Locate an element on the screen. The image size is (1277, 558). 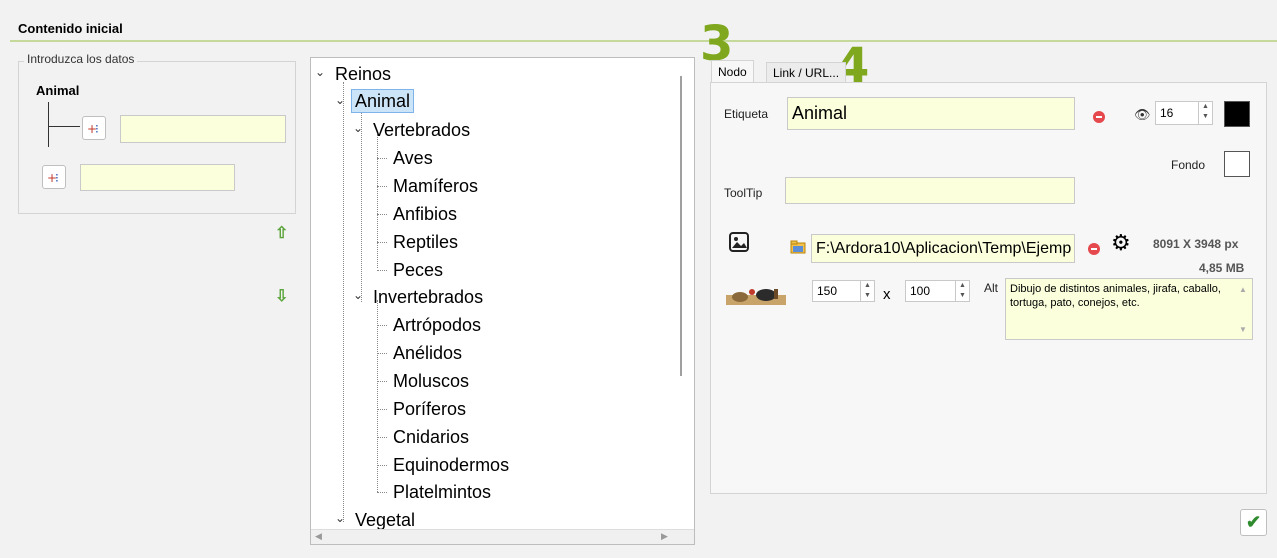
tree-node-reptiles: Reptiles is located at coordinates (425, 242).